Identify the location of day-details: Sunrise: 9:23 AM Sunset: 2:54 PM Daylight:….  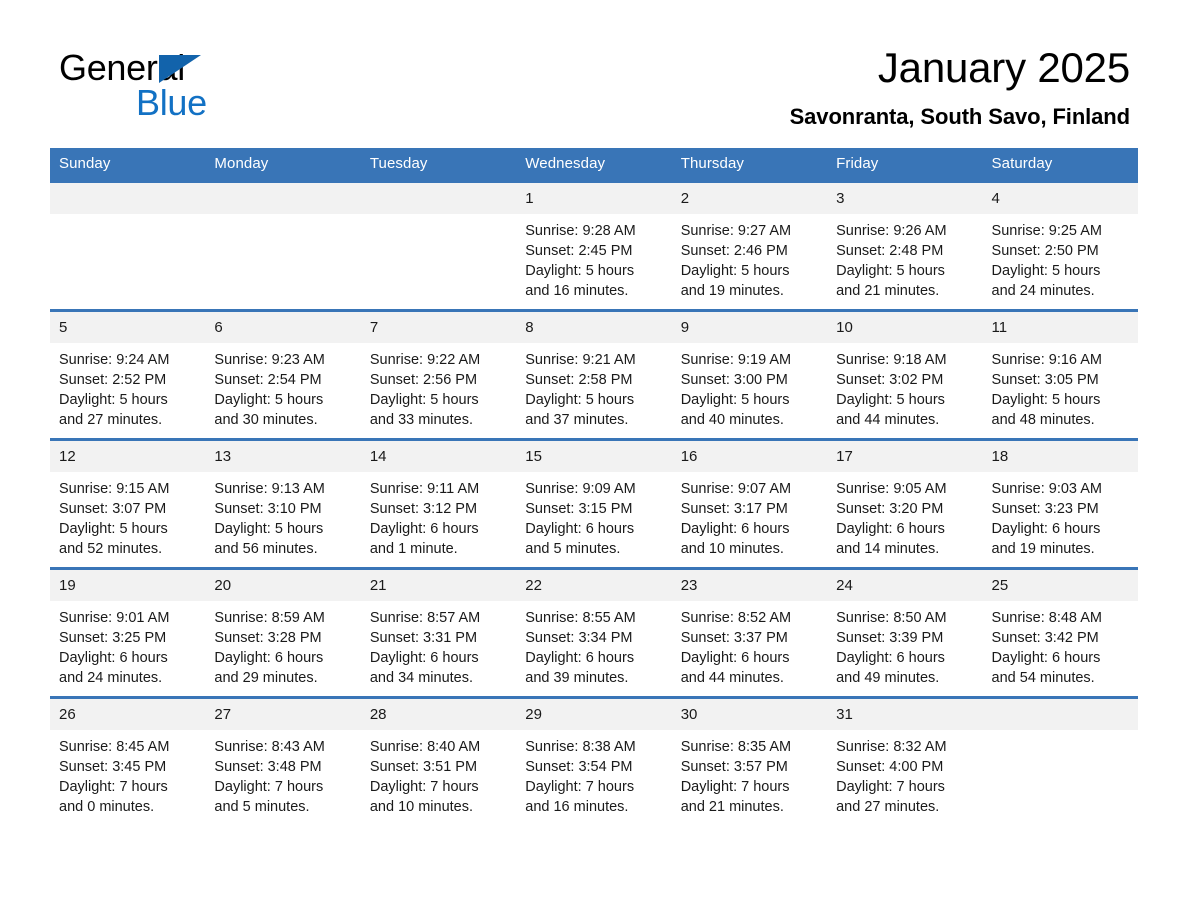
(282, 386).